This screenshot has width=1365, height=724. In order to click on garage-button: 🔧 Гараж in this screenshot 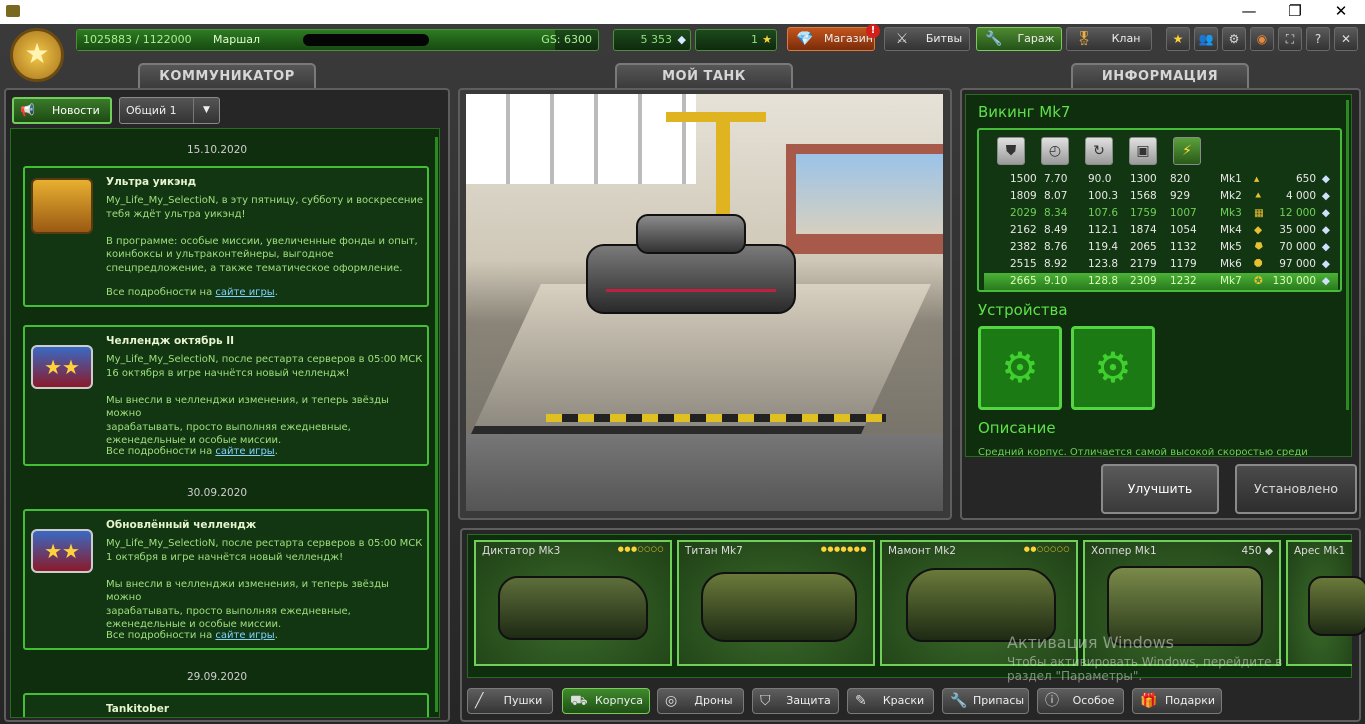, I will do `click(1019, 39)`.